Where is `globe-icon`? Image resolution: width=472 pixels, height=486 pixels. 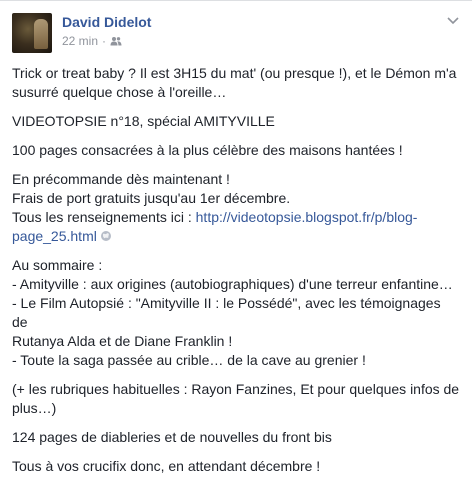
globe-icon is located at coordinates (105, 236).